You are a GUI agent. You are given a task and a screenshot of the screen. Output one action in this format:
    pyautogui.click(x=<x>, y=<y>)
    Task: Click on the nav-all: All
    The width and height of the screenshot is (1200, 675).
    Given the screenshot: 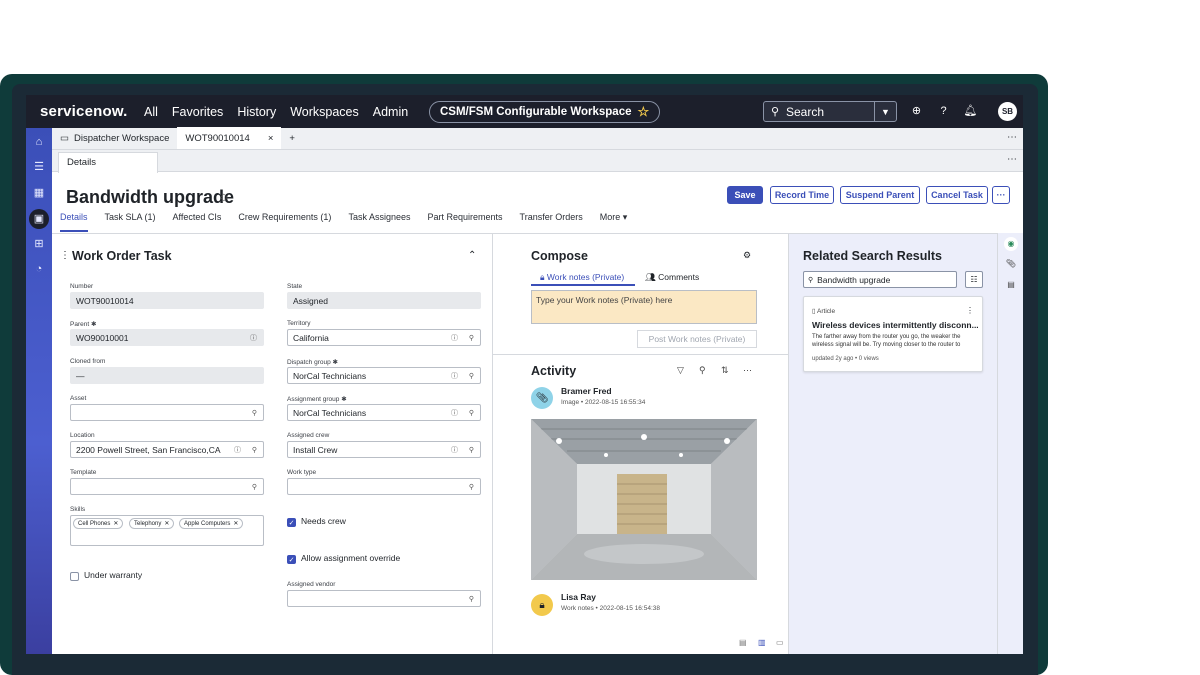 What is the action you would take?
    pyautogui.click(x=151, y=112)
    